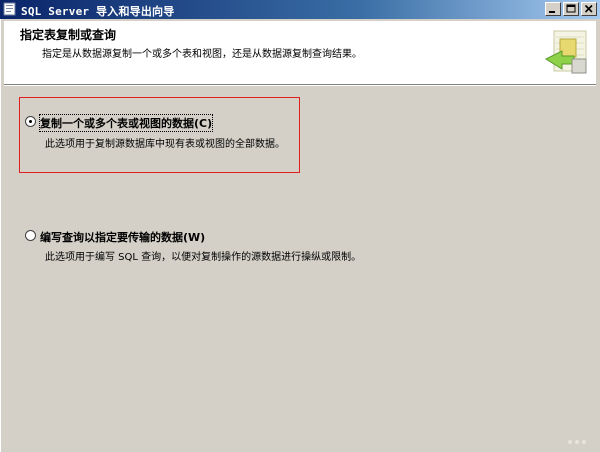 The image size is (600, 452). Describe the element at coordinates (300, 9) in the screenshot. I see `title-bar: SQL Server 导入和导出向导` at that location.